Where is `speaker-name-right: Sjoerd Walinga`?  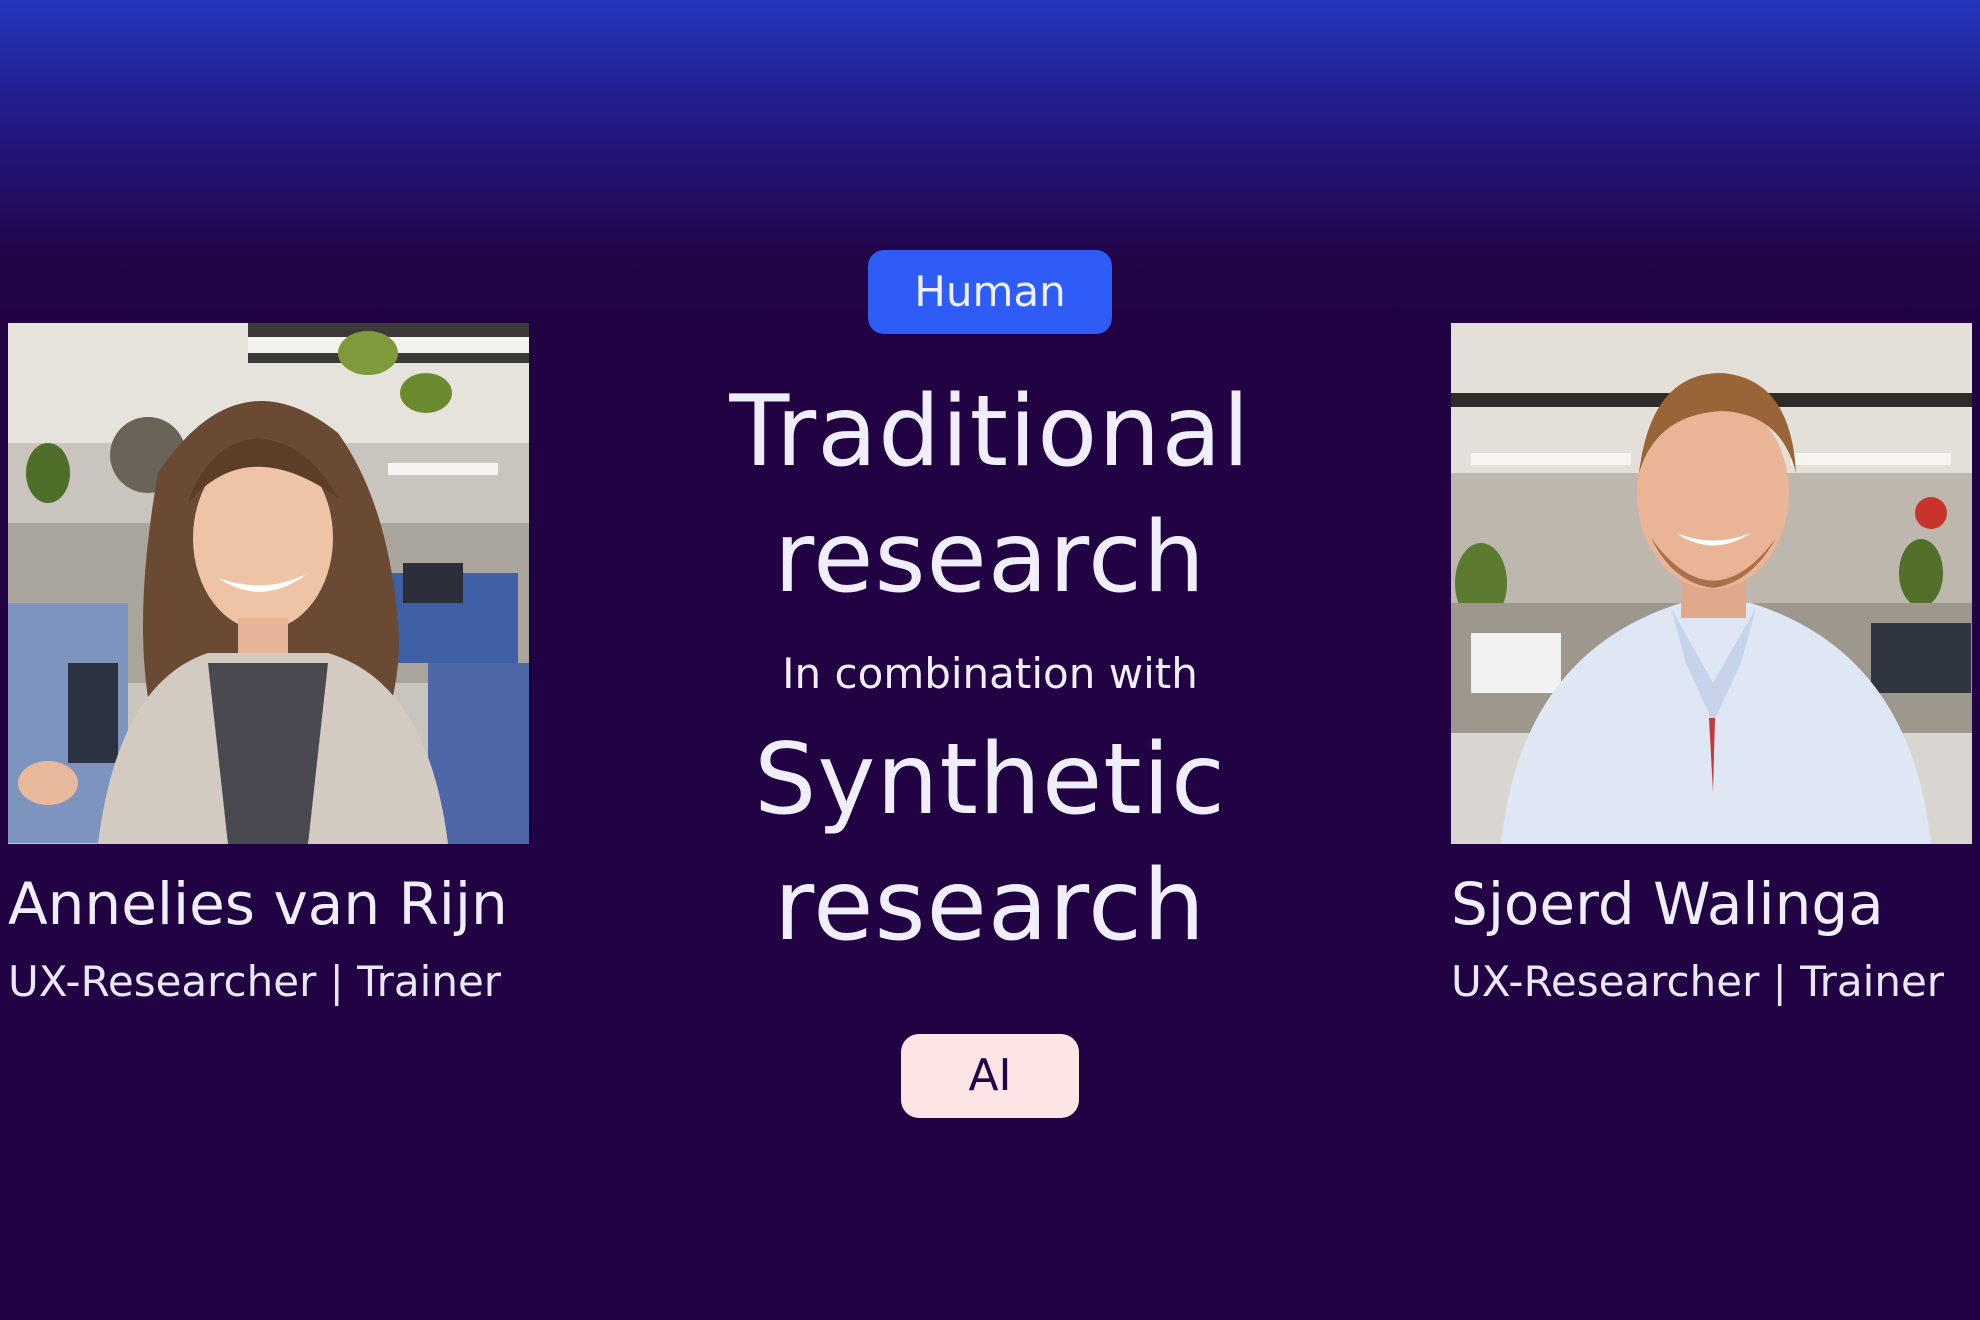
speaker-name-right: Sjoerd Walinga is located at coordinates (1667, 904).